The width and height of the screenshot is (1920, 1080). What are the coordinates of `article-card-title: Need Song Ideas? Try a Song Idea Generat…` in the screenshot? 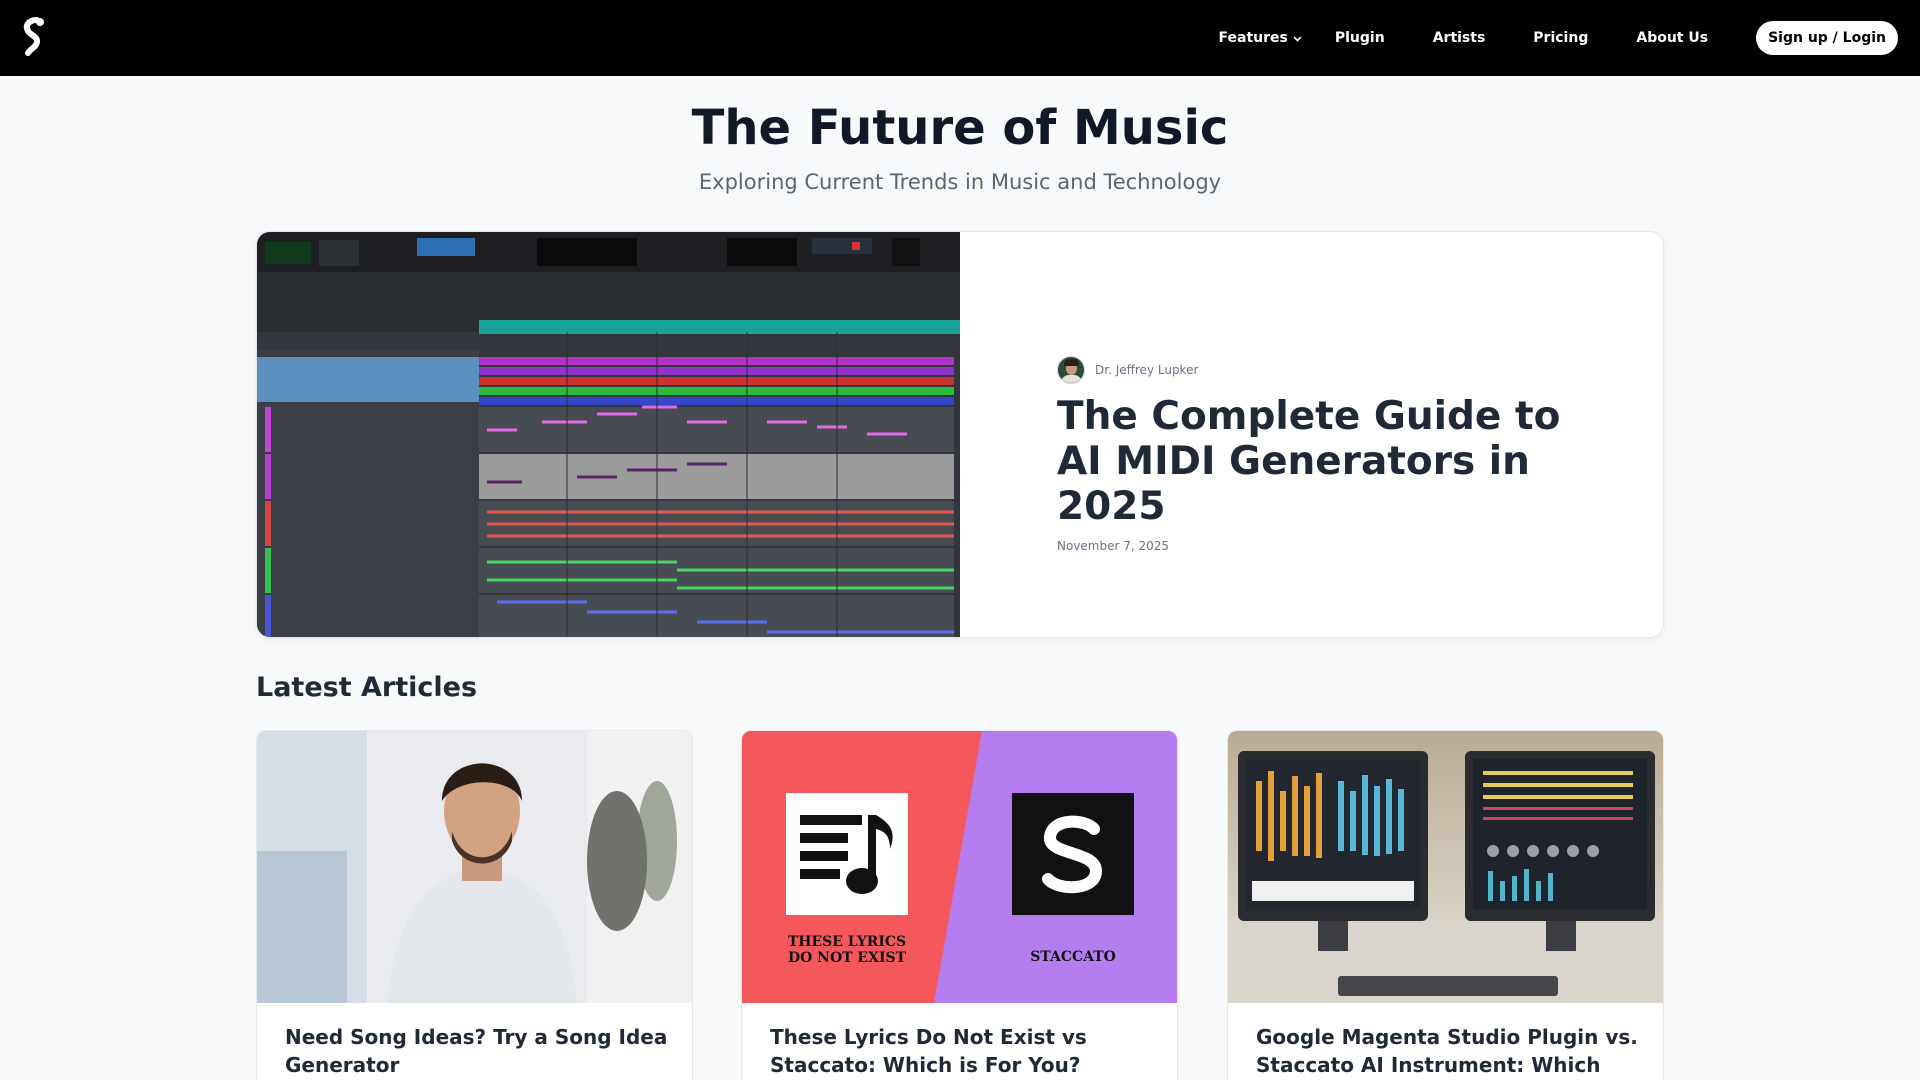 It's located at (477, 1051).